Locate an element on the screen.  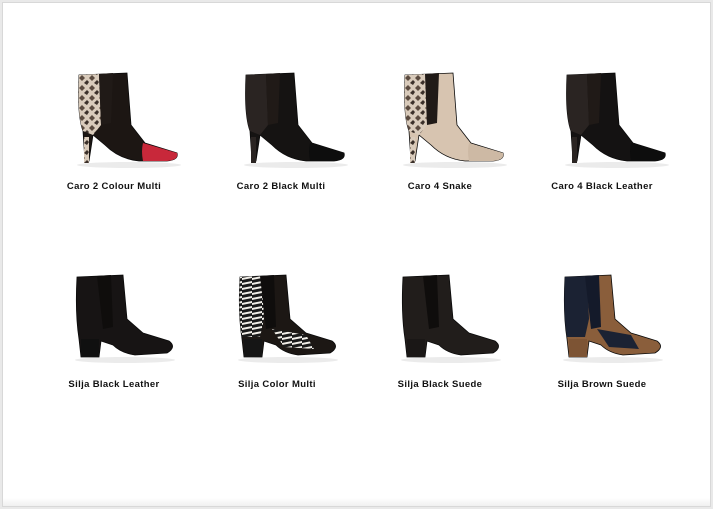
product-name: Silja Black Leather is located at coordinates (114, 384).